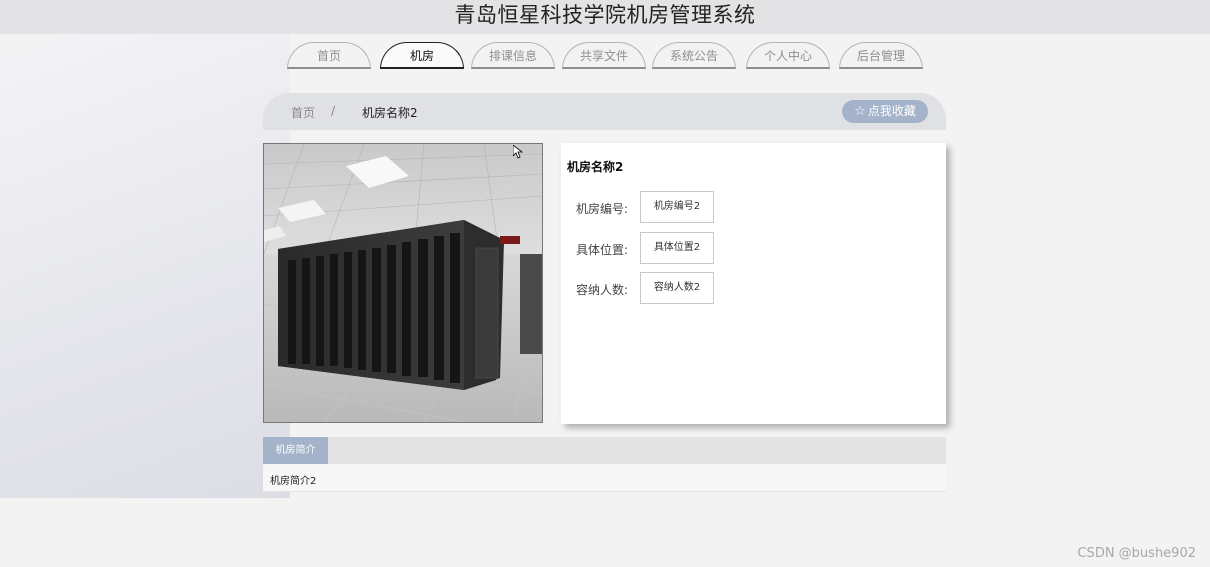 The height and width of the screenshot is (567, 1210). Describe the element at coordinates (677, 248) in the screenshot. I see `location-value: 具体位置2` at that location.